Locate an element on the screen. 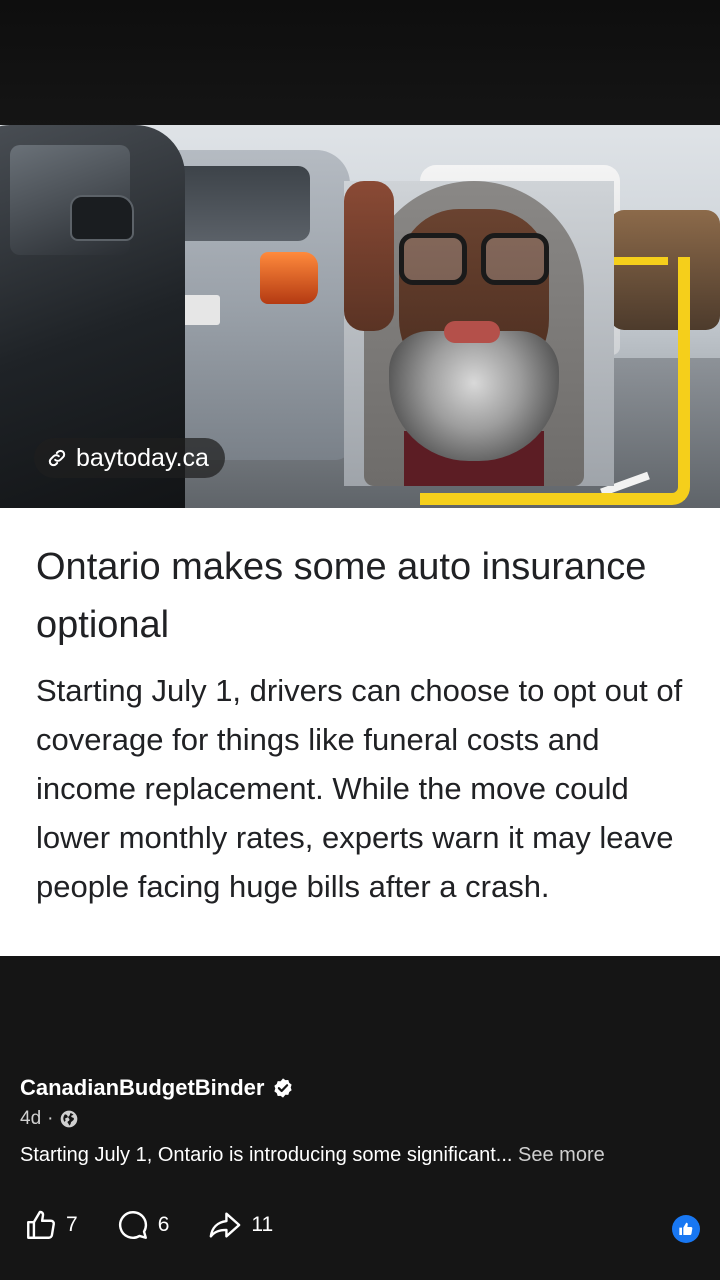 Image resolution: width=720 pixels, height=1280 pixels. share-arrow-icon is located at coordinates (225, 1225).